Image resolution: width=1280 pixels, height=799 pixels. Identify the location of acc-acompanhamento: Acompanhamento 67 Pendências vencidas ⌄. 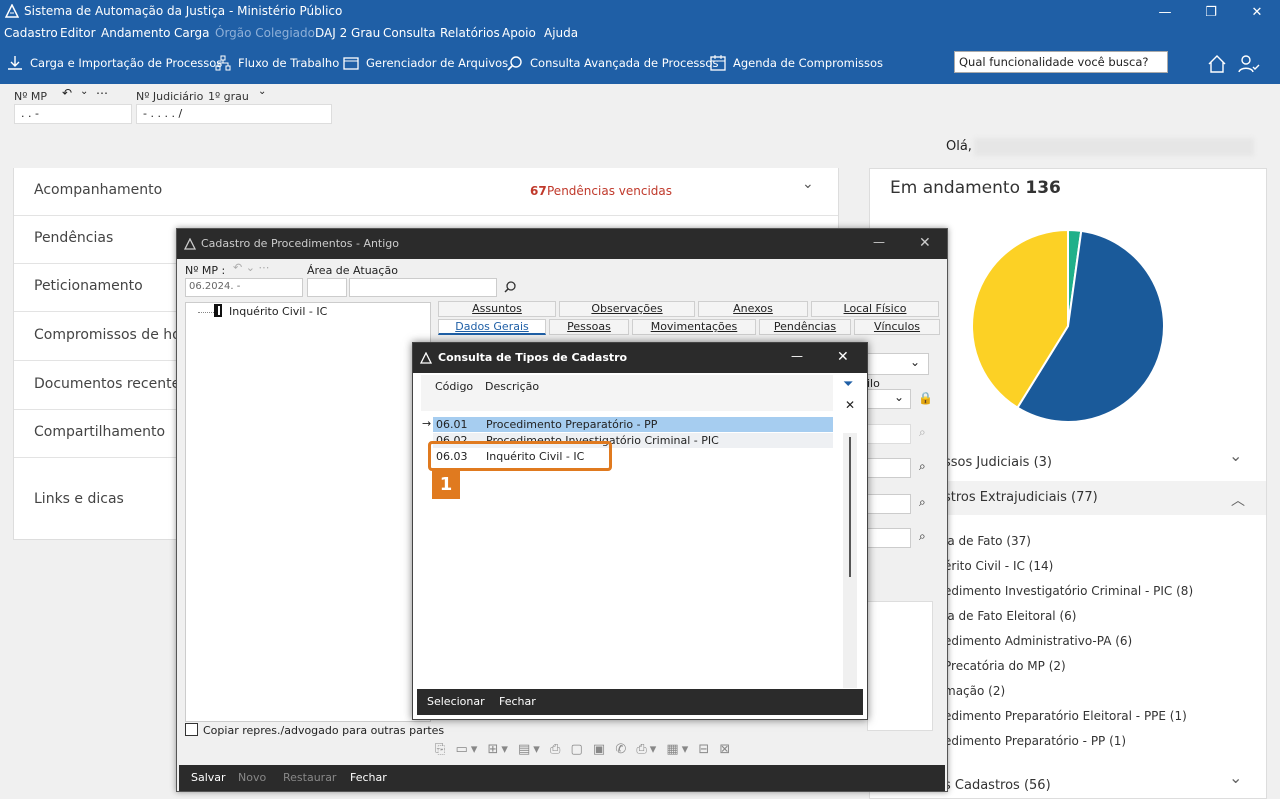
(426, 192).